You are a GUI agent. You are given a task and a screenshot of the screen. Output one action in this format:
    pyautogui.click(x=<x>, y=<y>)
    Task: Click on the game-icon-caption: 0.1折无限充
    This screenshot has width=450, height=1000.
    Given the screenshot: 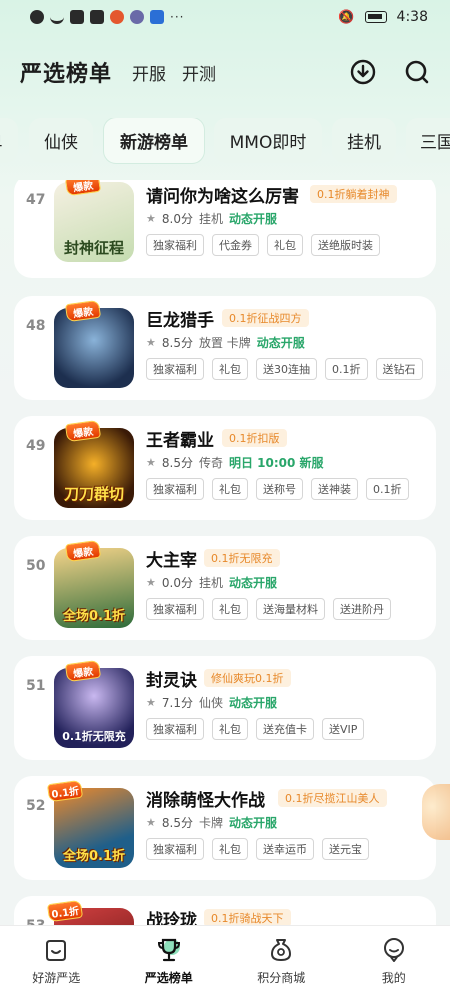 What is the action you would take?
    pyautogui.click(x=94, y=736)
    